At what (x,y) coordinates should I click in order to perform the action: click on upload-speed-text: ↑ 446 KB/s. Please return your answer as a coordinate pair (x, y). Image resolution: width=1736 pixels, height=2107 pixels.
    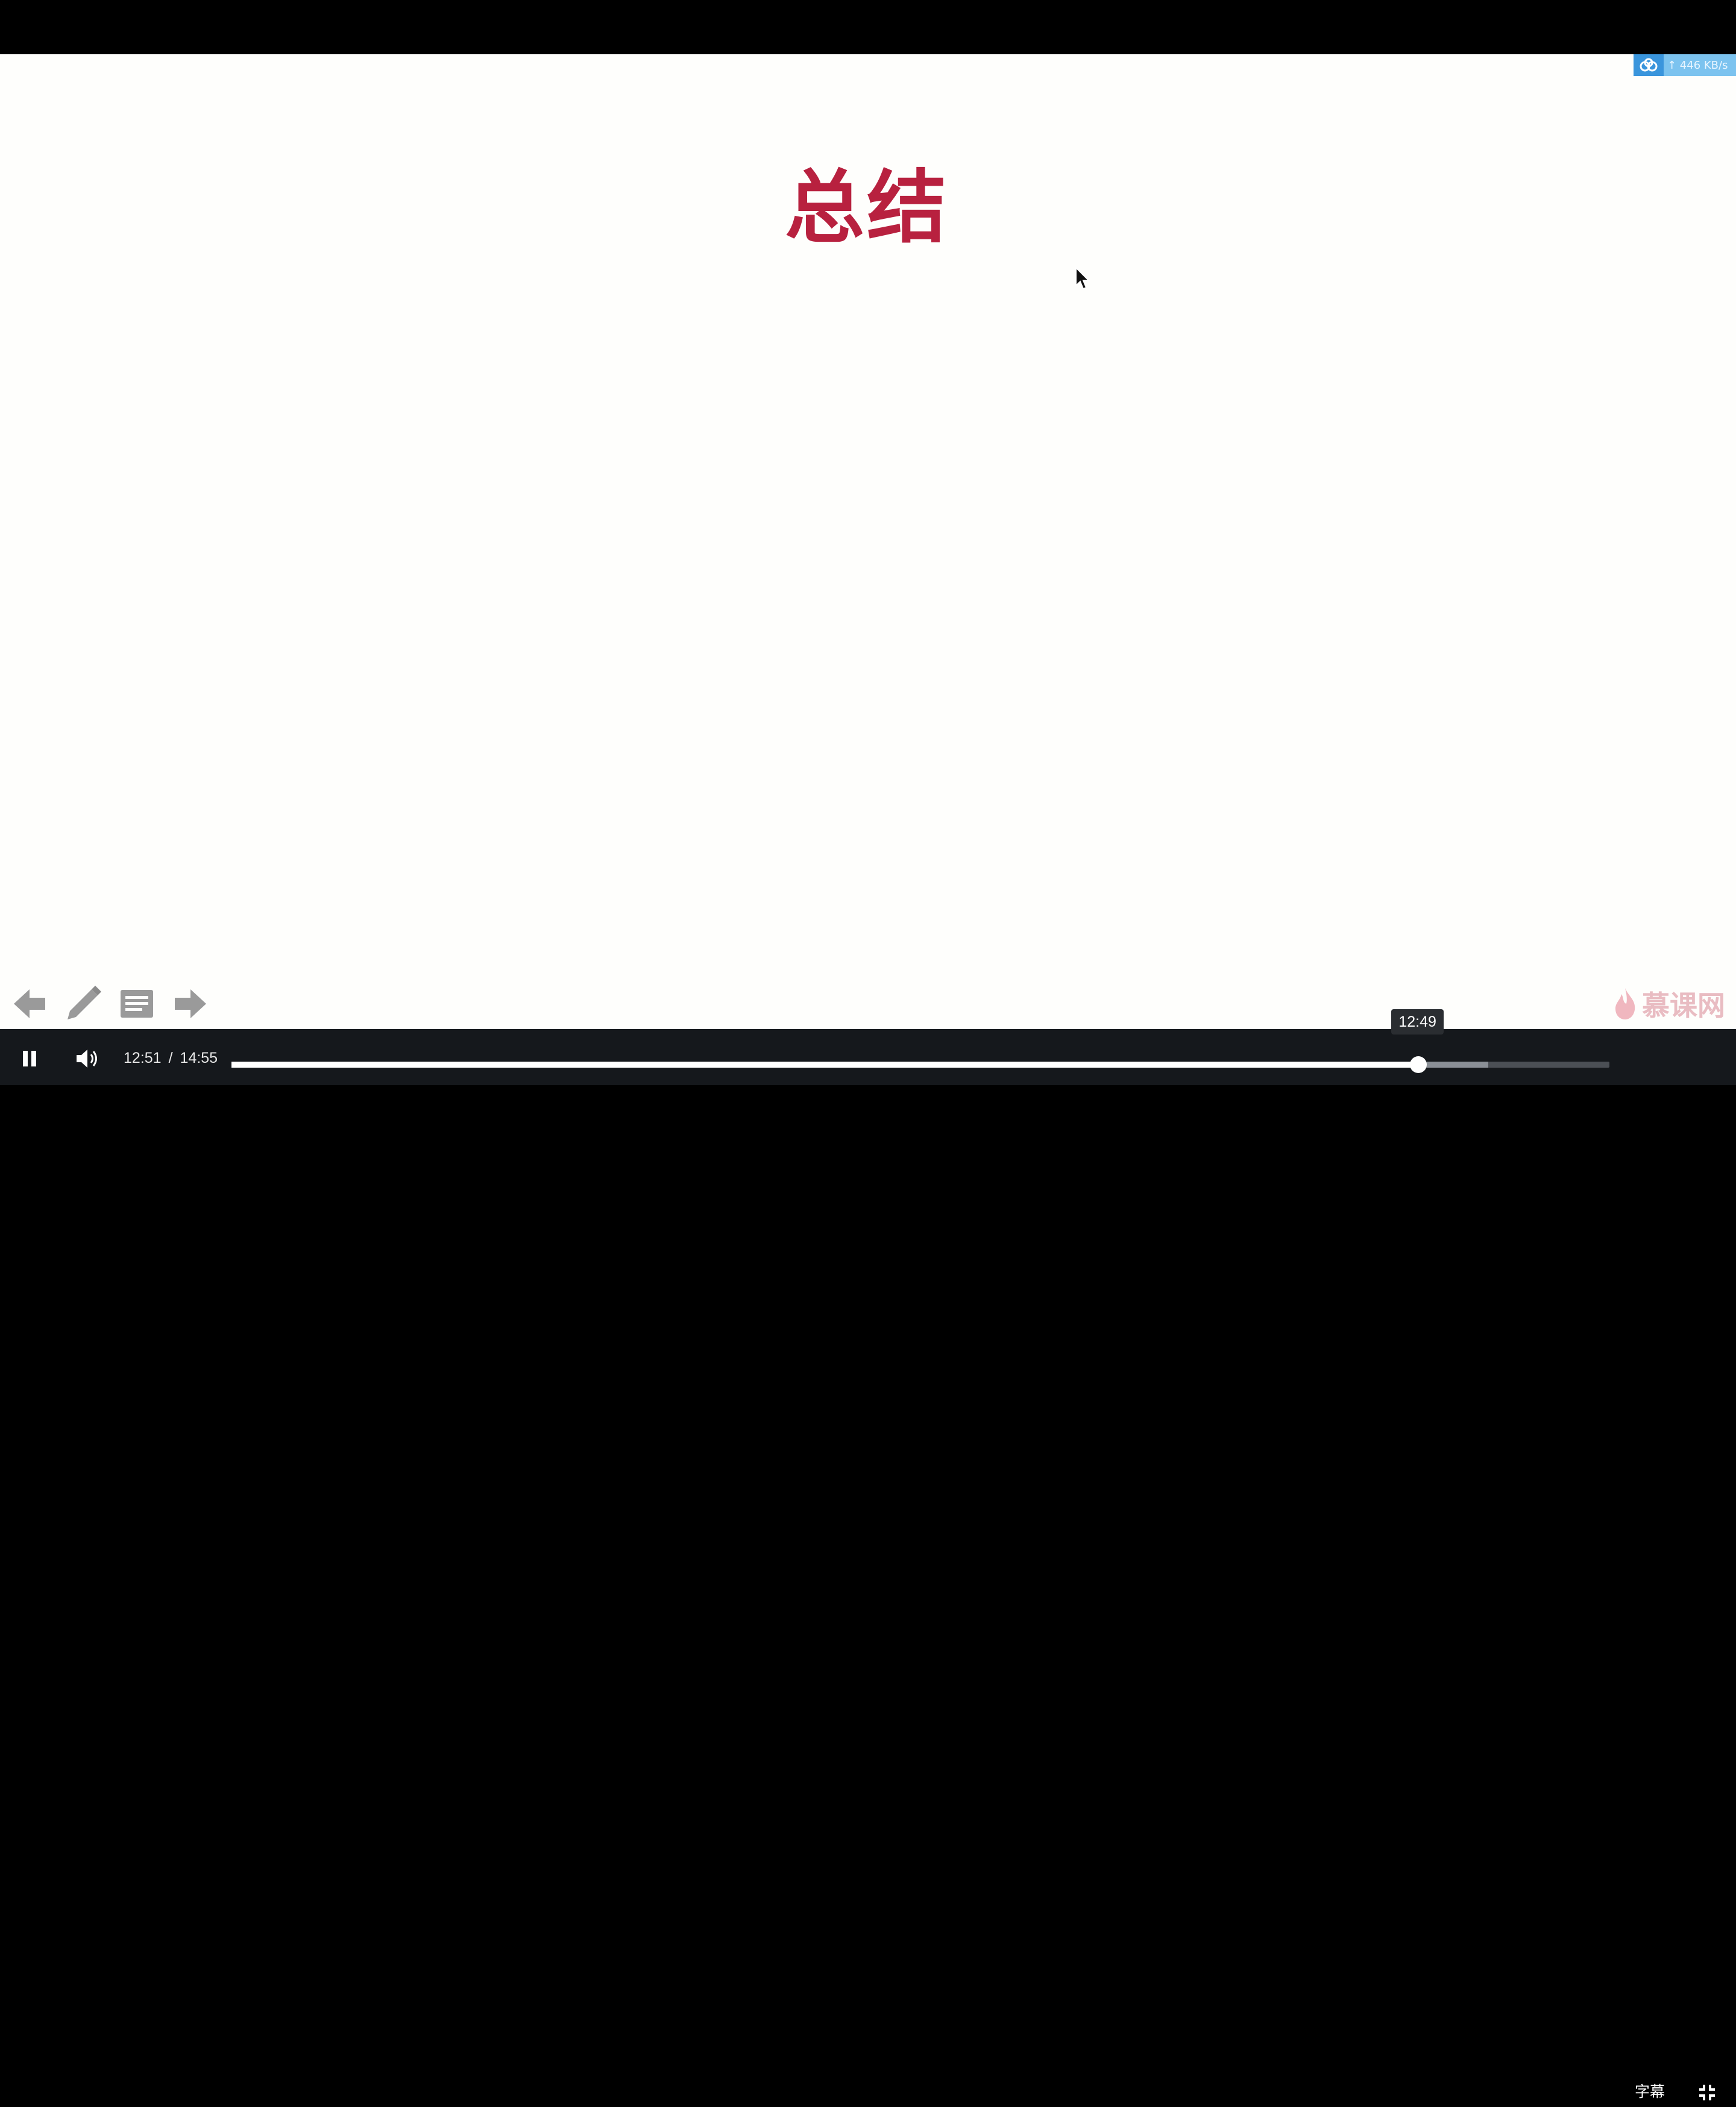
    Looking at the image, I should click on (1697, 65).